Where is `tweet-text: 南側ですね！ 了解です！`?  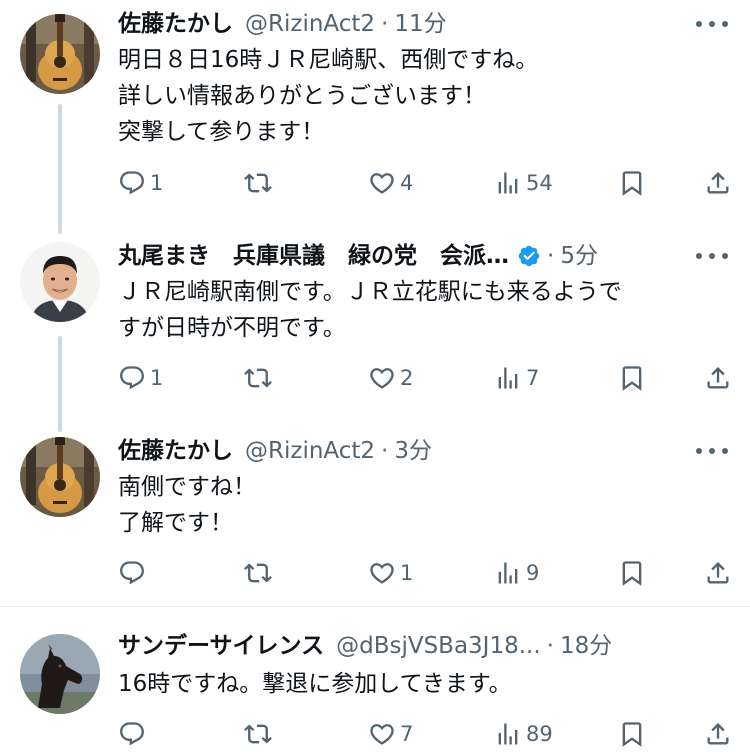 tweet-text: 南側ですね！ 了解です！ is located at coordinates (187, 505).